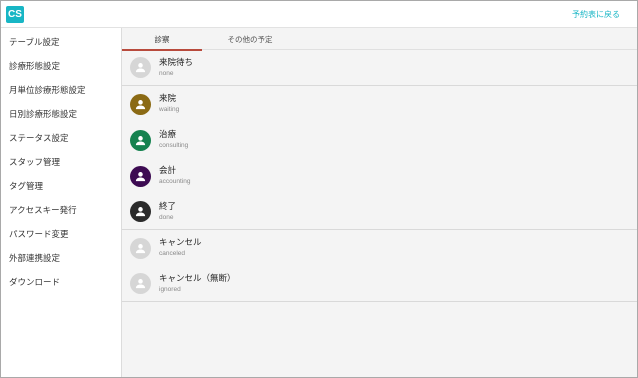 This screenshot has height=378, width=638. Describe the element at coordinates (250, 39) in the screenshot. I see `tab-other-appointments: その他の予定` at that location.